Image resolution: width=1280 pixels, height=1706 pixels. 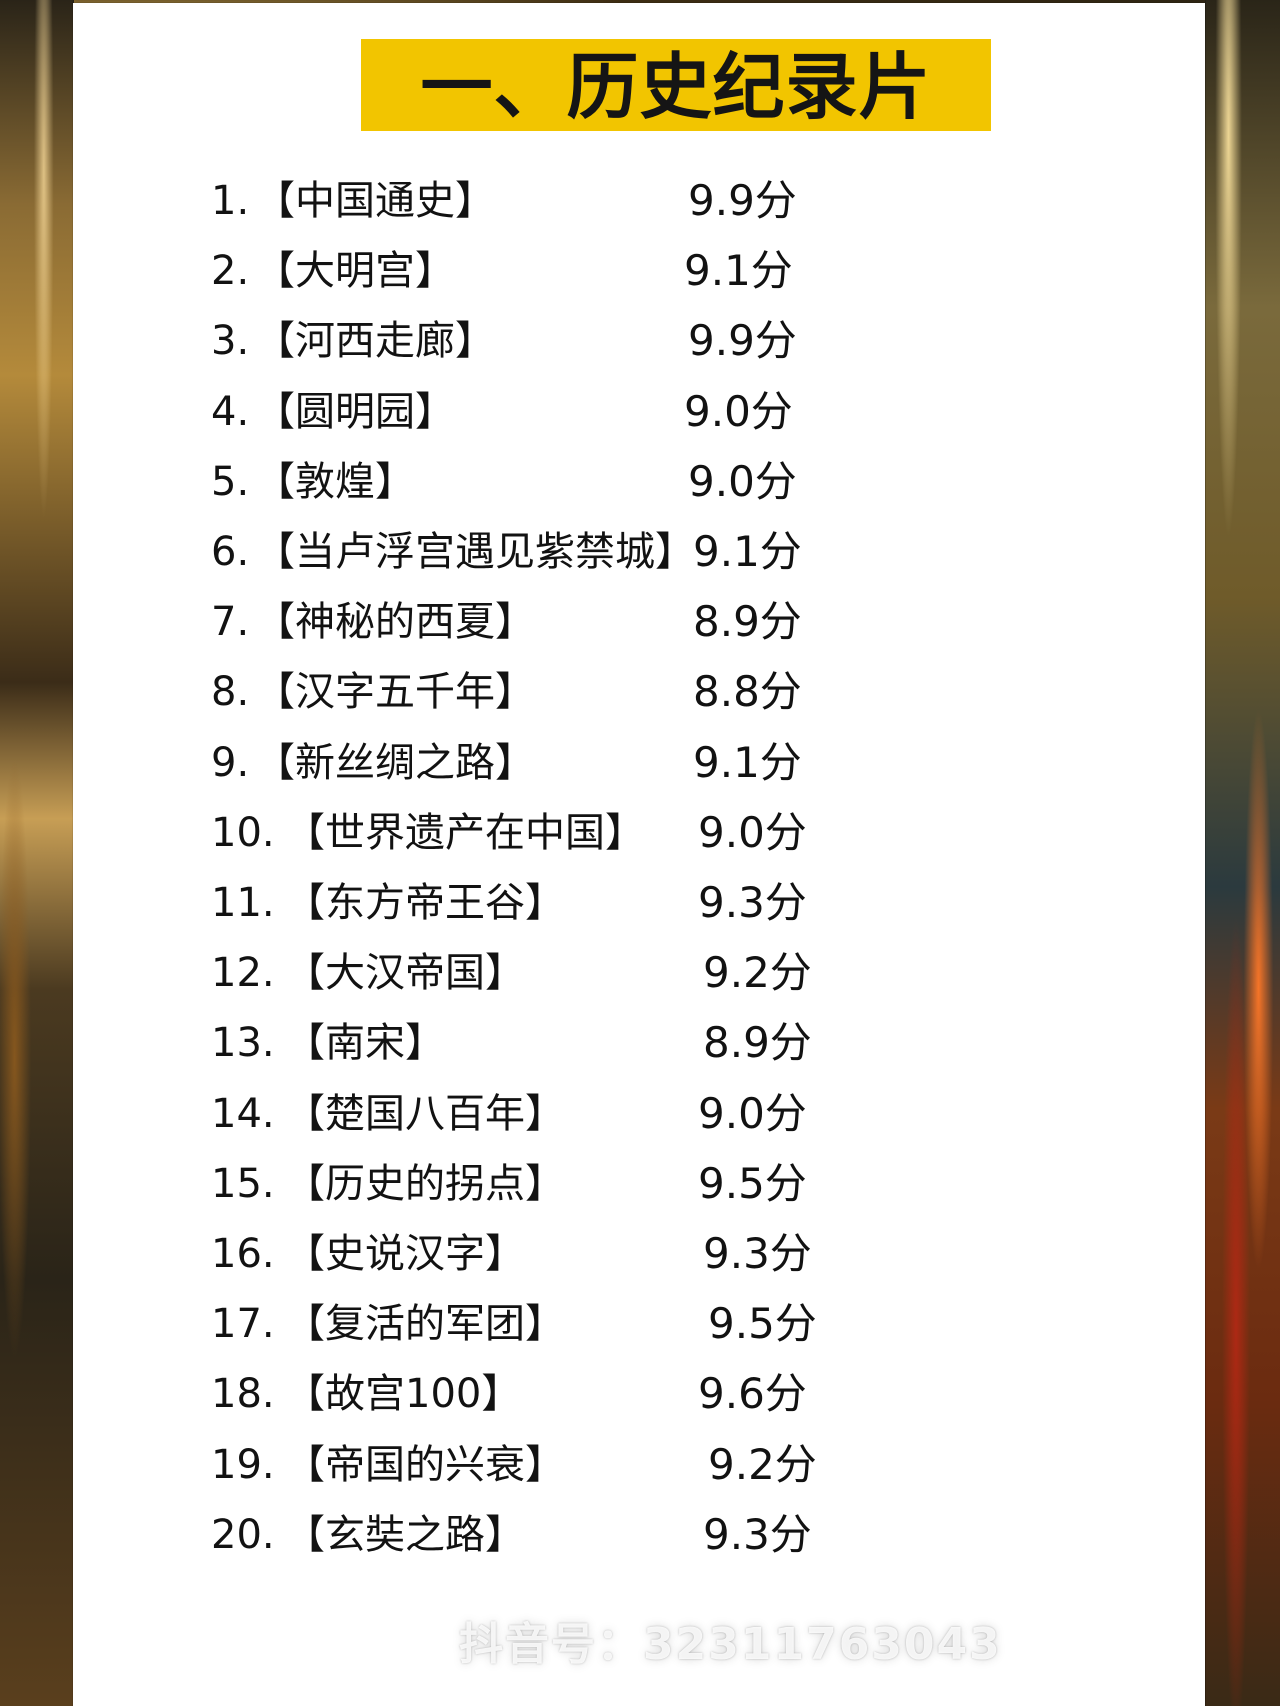 I want to click on page-title: 一、历史纪录片, so click(x=676, y=87).